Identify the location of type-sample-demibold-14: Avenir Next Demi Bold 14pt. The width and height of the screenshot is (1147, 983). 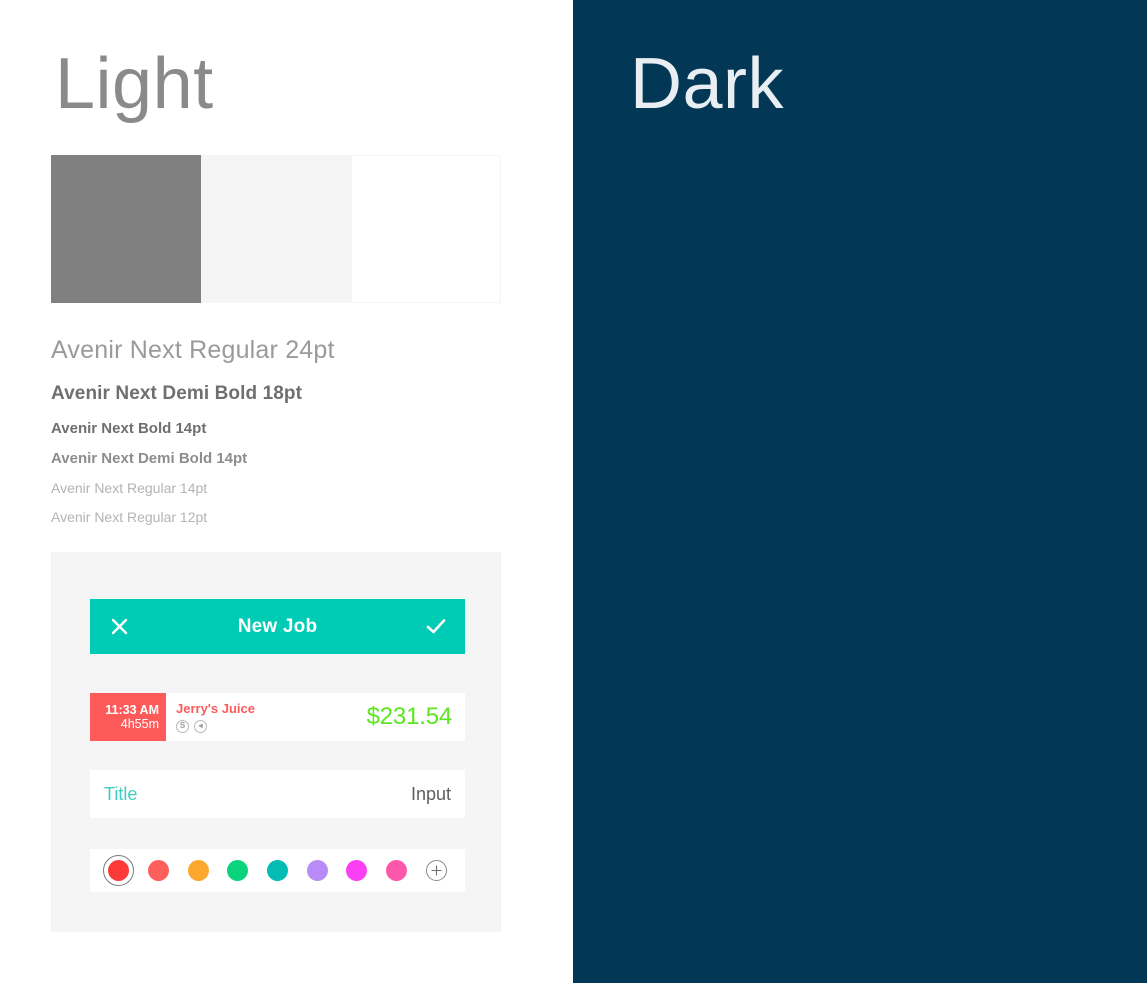
(149, 458).